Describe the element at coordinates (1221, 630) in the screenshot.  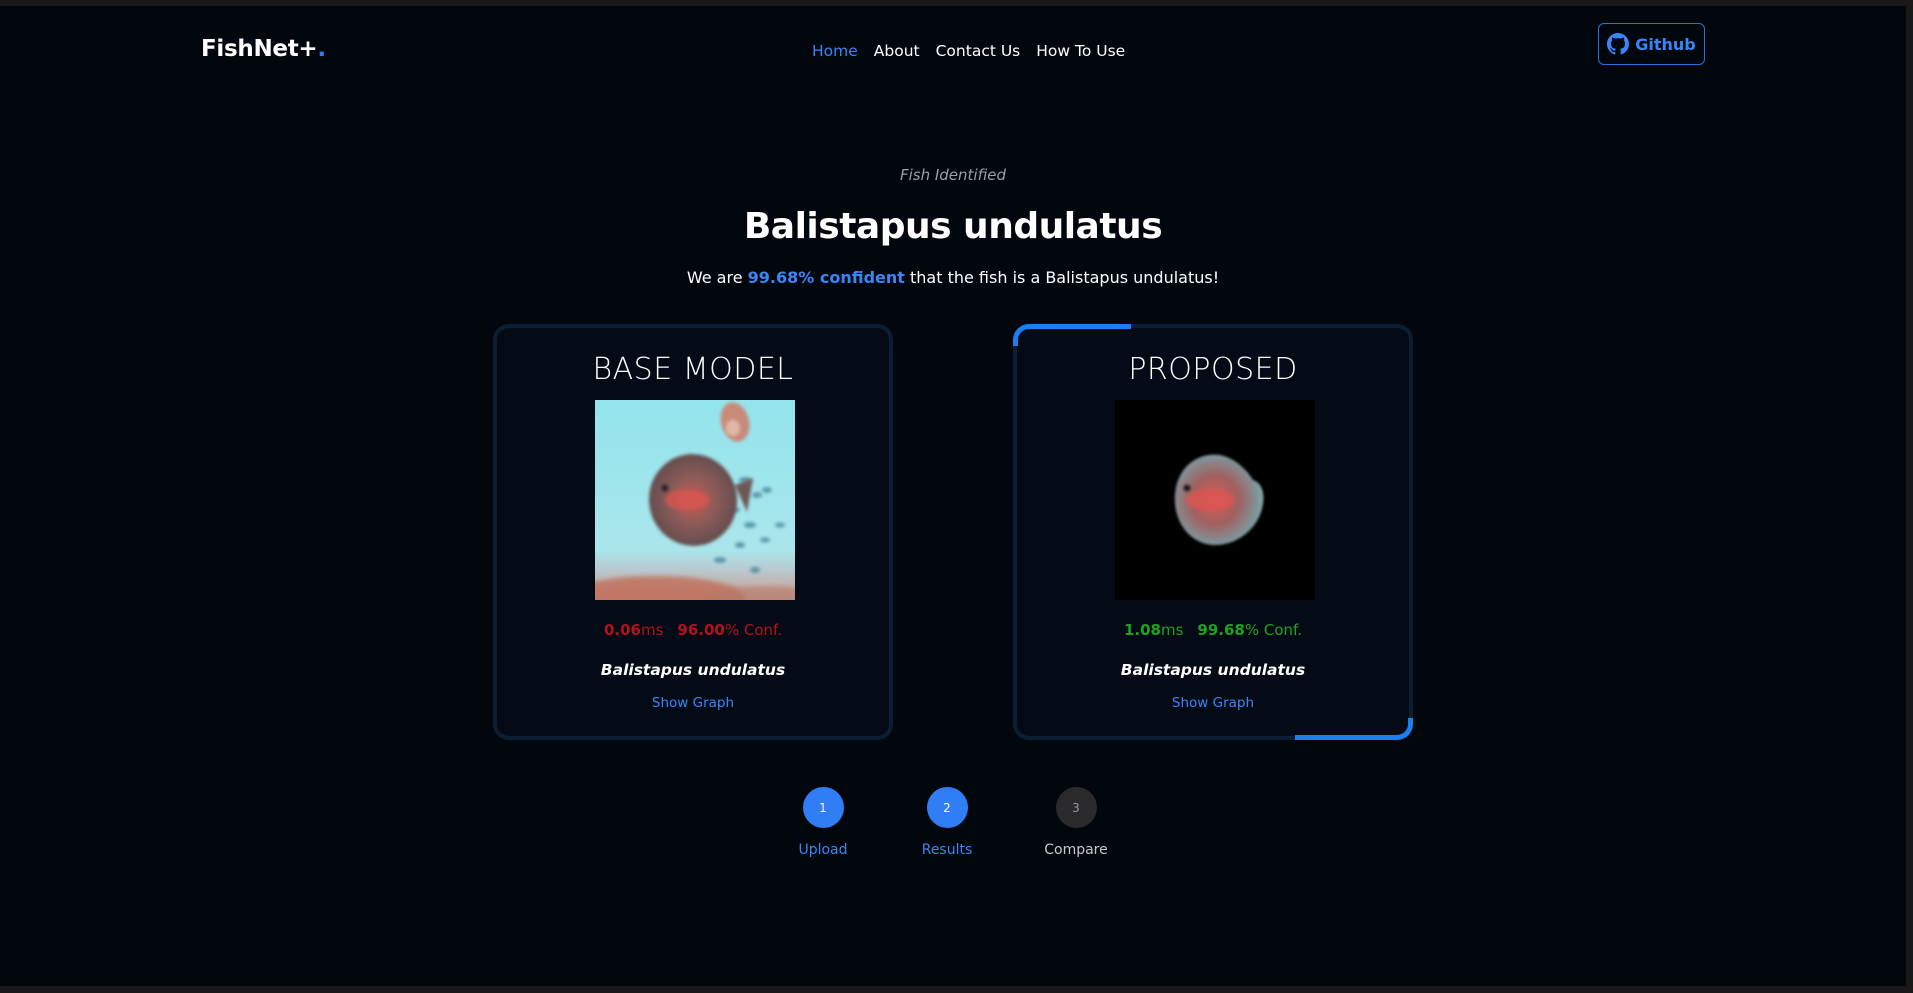
I see `confidence-value: 99.68` at that location.